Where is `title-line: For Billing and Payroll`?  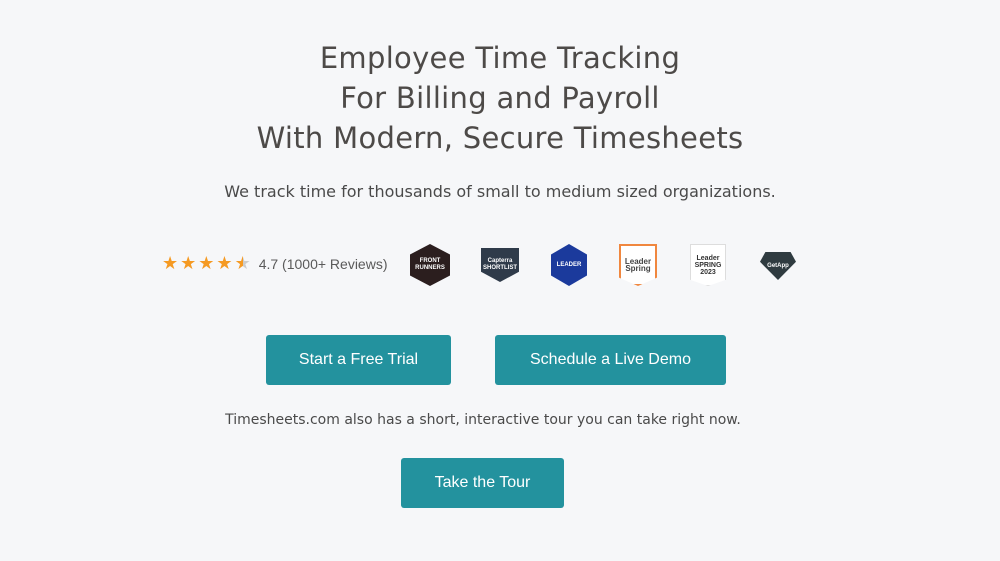 title-line: For Billing and Payroll is located at coordinates (500, 98).